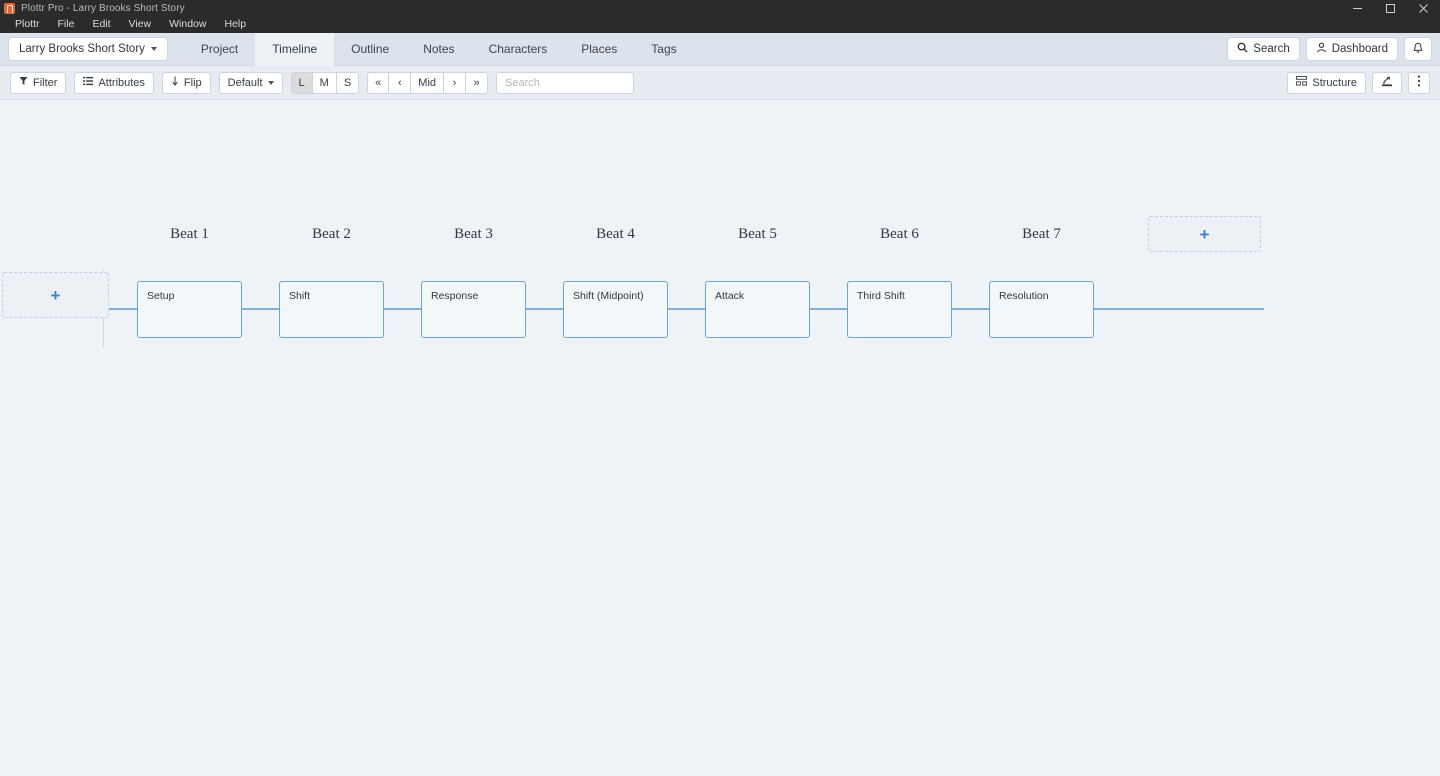 The width and height of the screenshot is (1440, 776). Describe the element at coordinates (615, 234) in the screenshot. I see `beat-header-4: Beat 4` at that location.